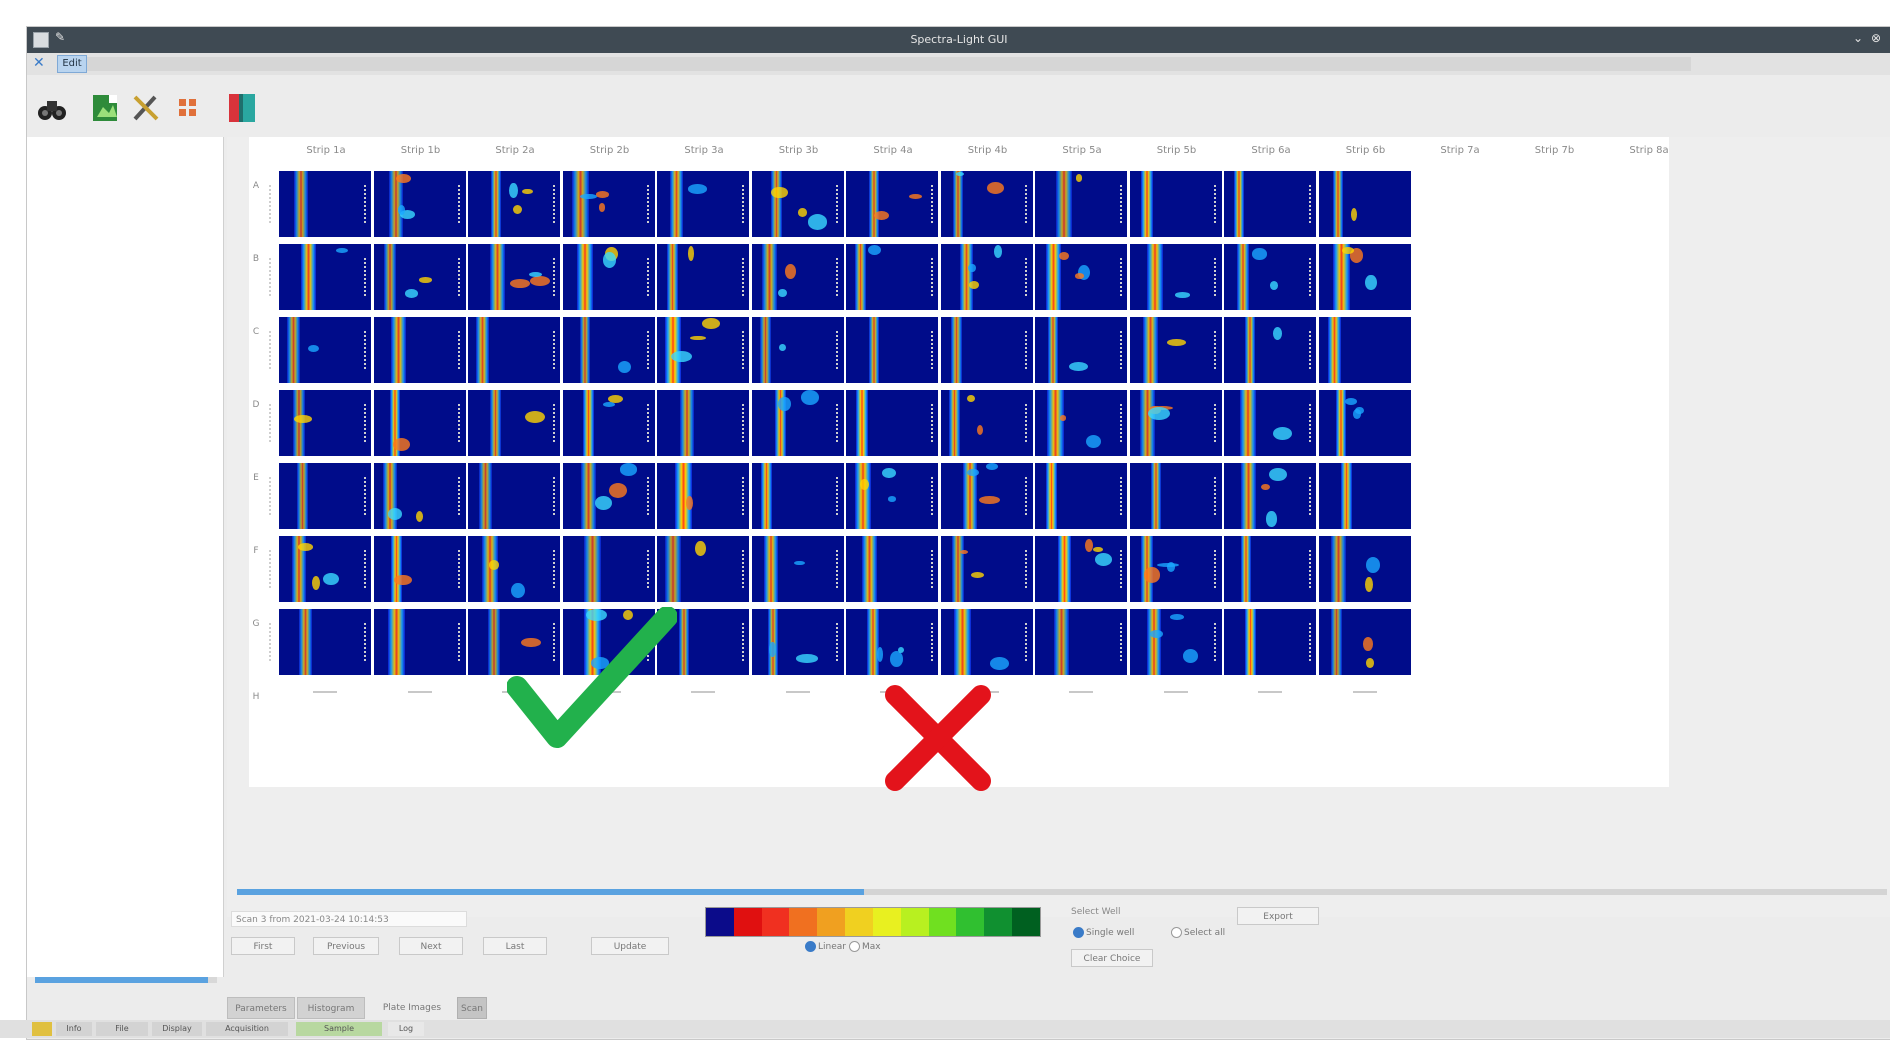 This screenshot has width=1890, height=1040. What do you see at coordinates (515, 946) in the screenshot?
I see `last-button: Last` at bounding box center [515, 946].